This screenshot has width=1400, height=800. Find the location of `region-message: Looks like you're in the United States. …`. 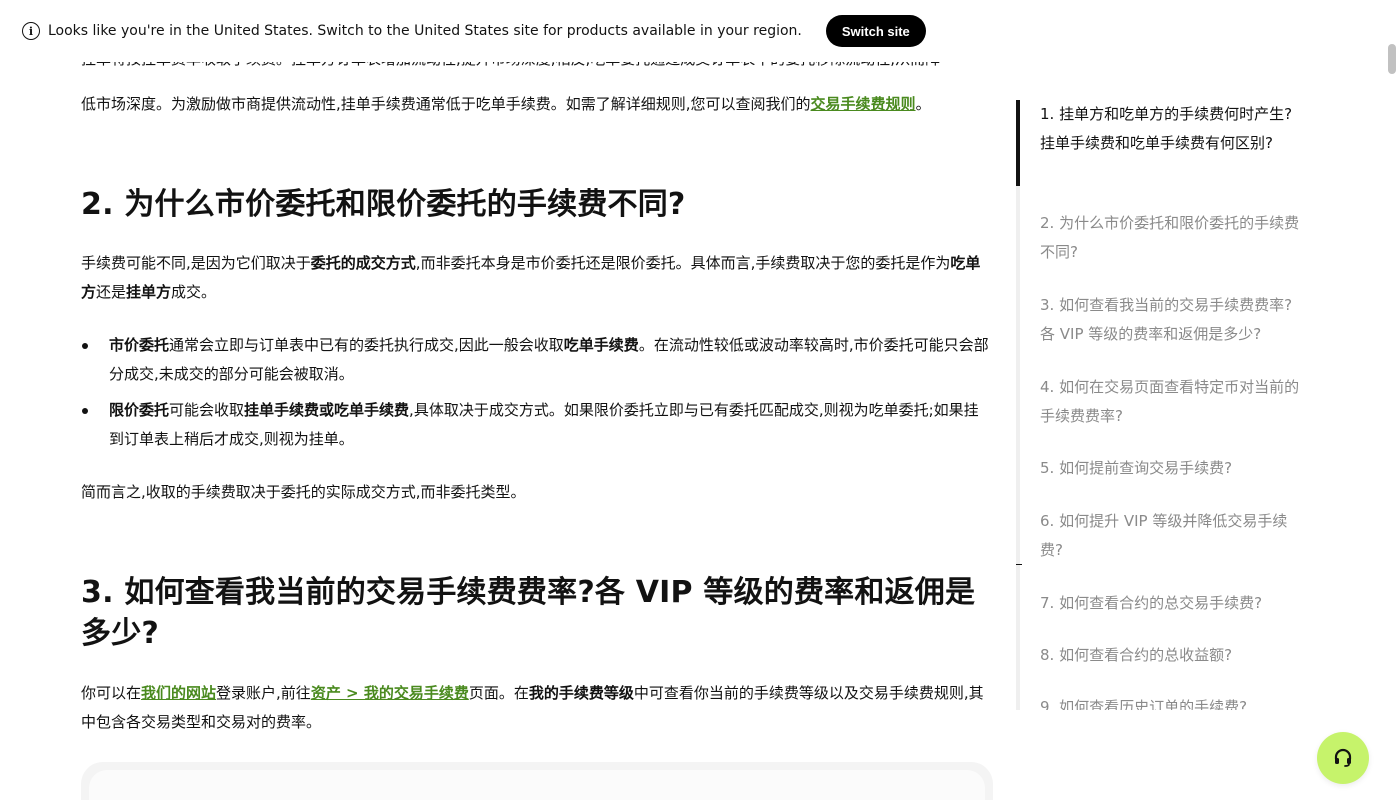

region-message: Looks like you're in the United States. … is located at coordinates (425, 31).